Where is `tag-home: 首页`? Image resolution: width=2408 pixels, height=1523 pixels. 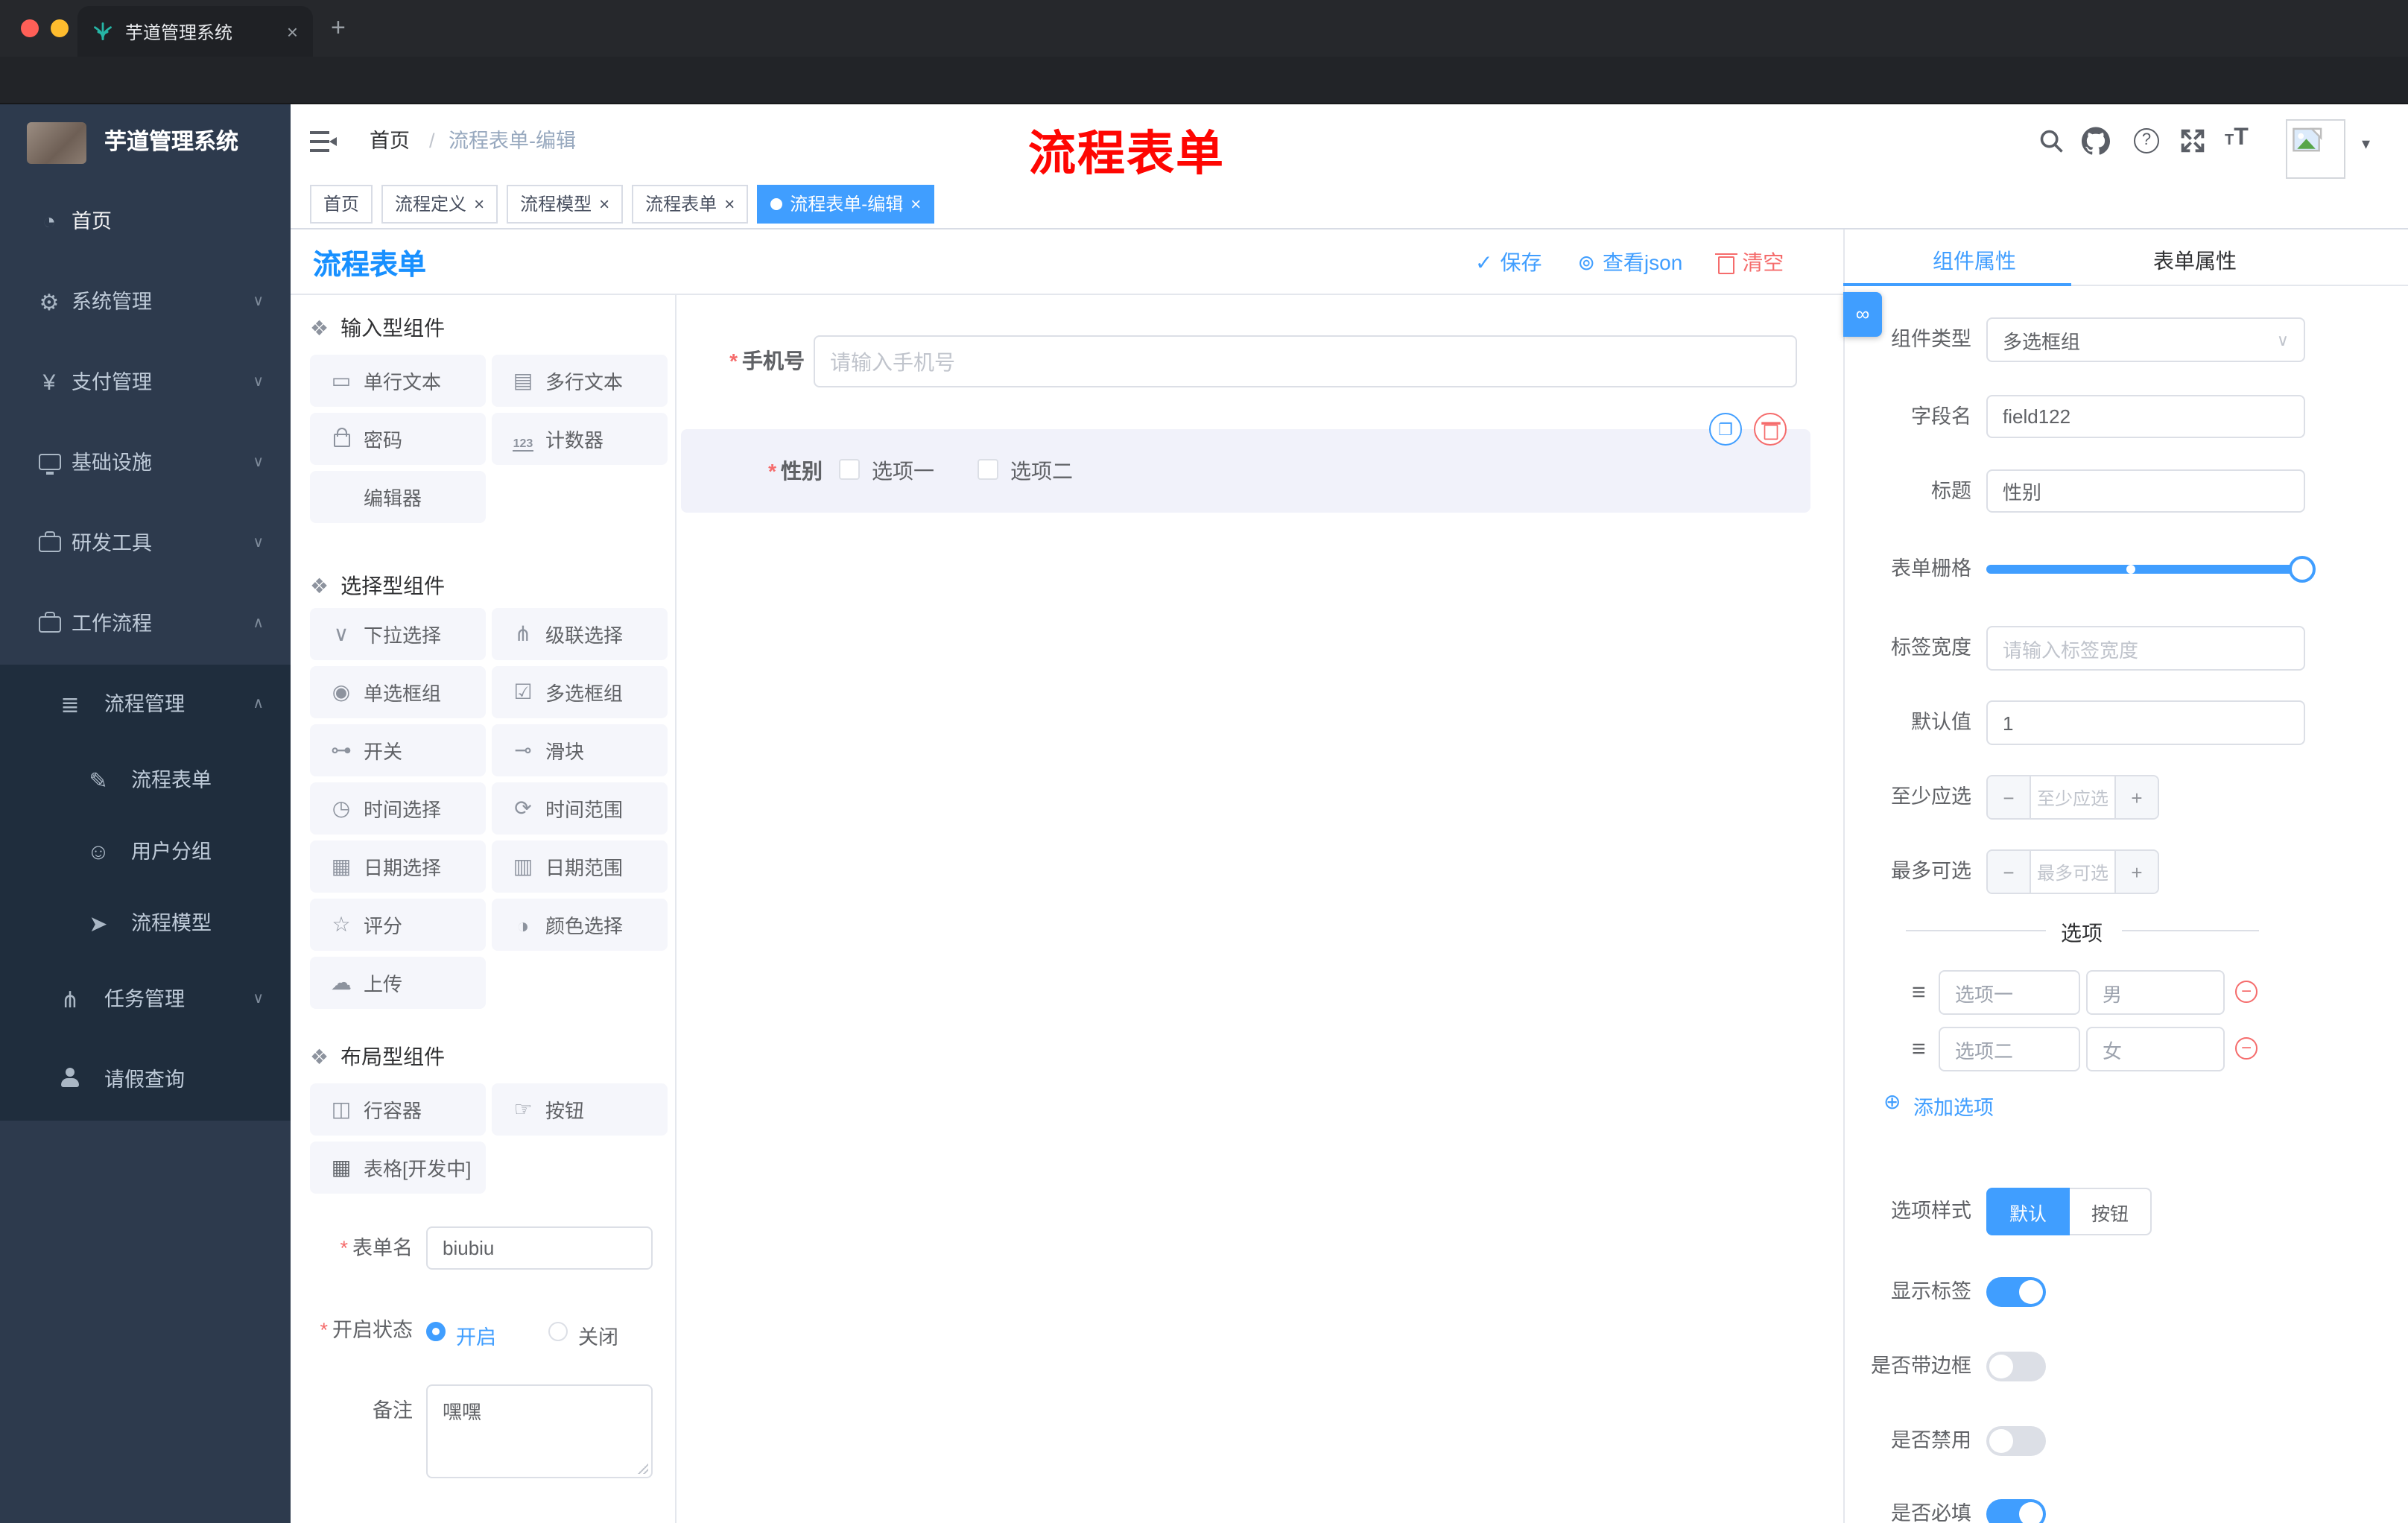 tag-home: 首页 is located at coordinates (341, 203).